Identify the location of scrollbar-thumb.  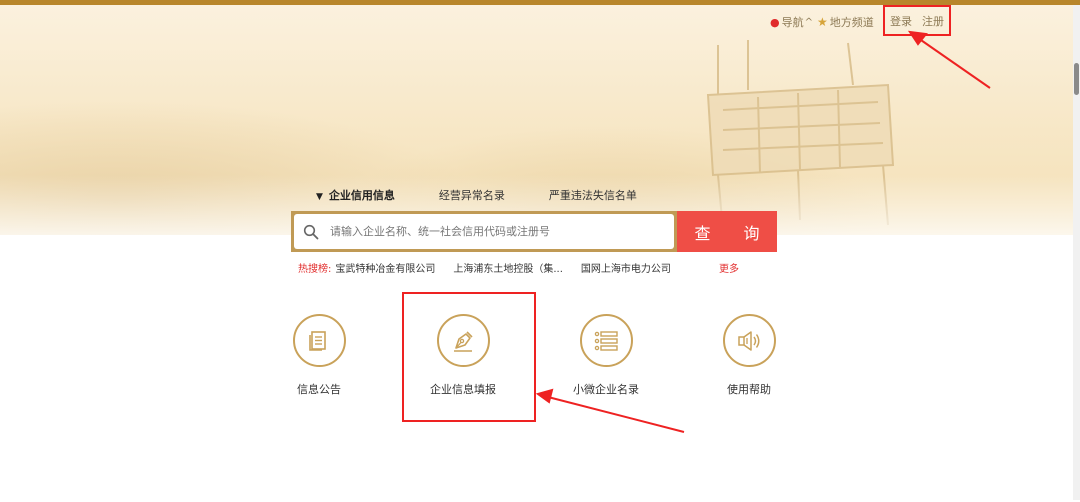
(1076, 79).